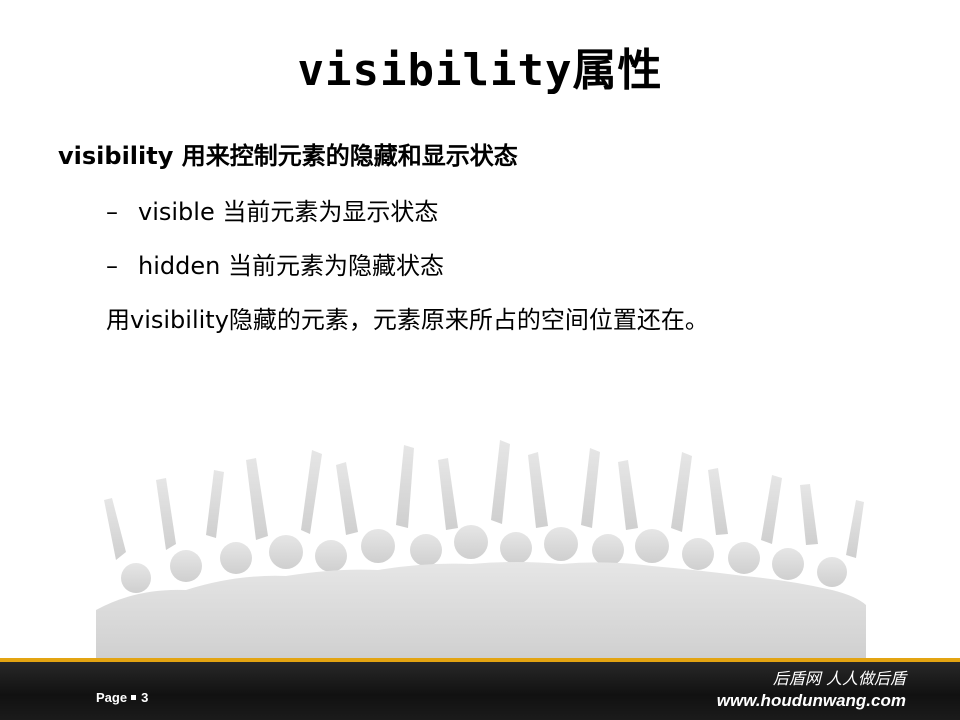 Image resolution: width=960 pixels, height=720 pixels. I want to click on page-indicator: Page 3, so click(122, 697).